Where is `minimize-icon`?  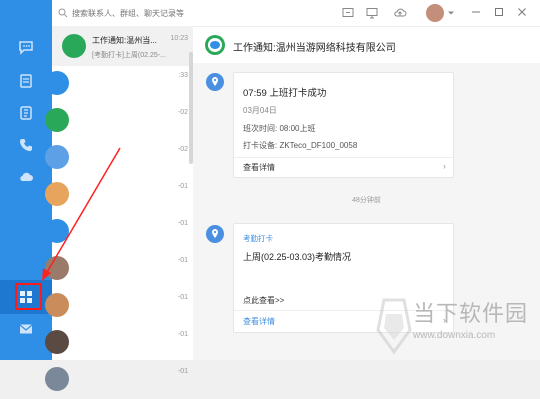 minimize-icon is located at coordinates (476, 12).